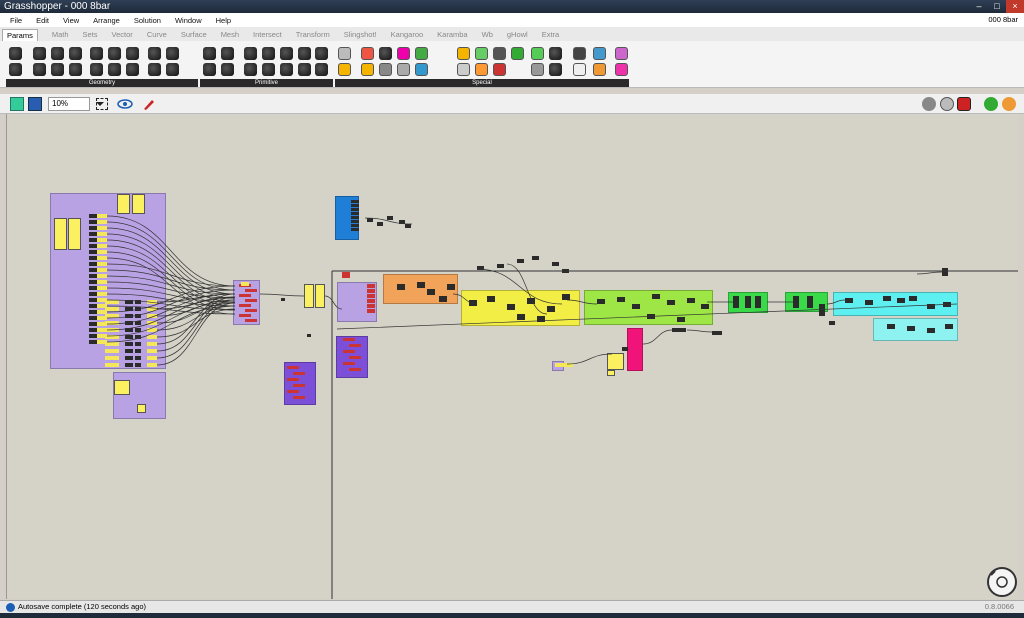  What do you see at coordinates (194, 35) in the screenshot?
I see `tab-surface: Surface` at bounding box center [194, 35].